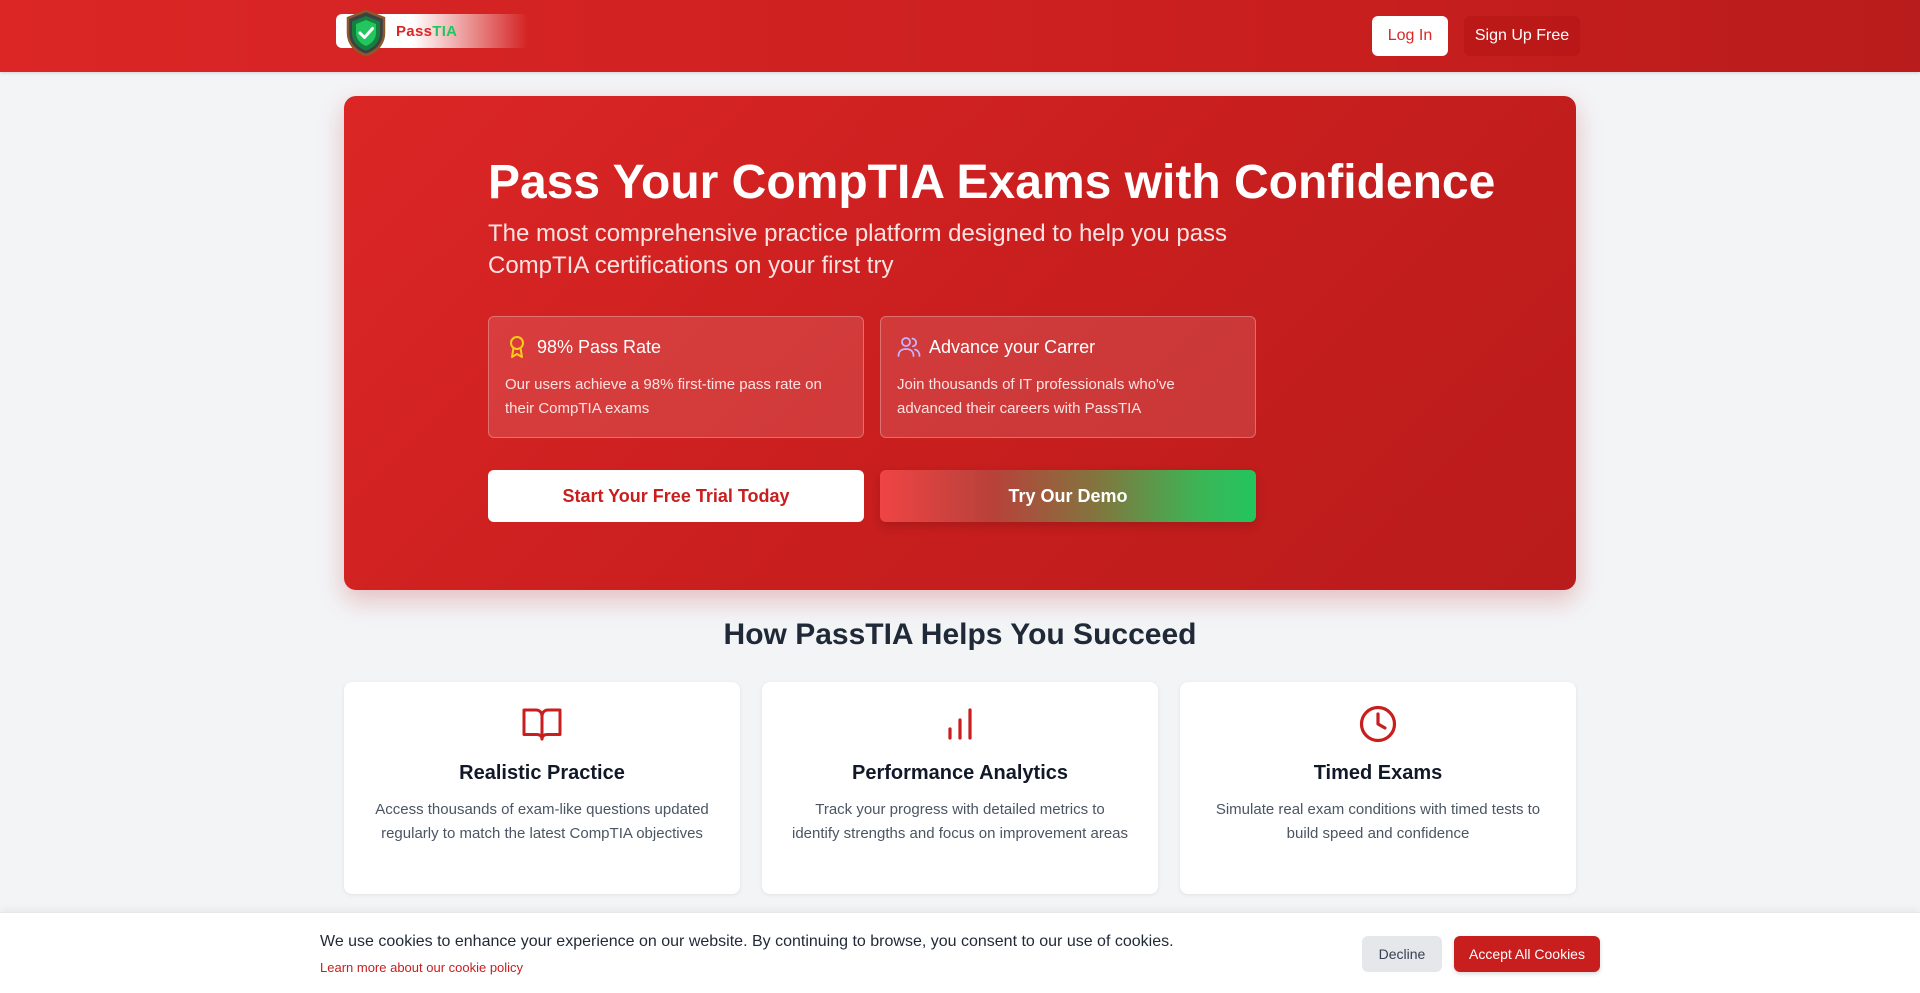  What do you see at coordinates (1410, 36) in the screenshot?
I see `login-button: Log In` at bounding box center [1410, 36].